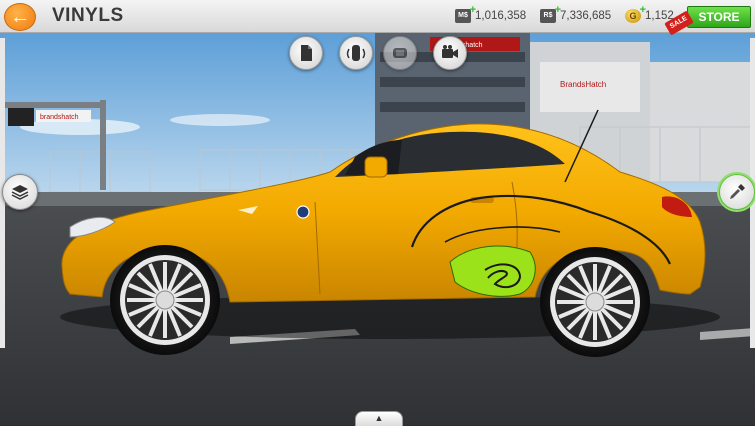 The image size is (755, 426). I want to click on back-arrow-icon: ←, so click(20, 17).